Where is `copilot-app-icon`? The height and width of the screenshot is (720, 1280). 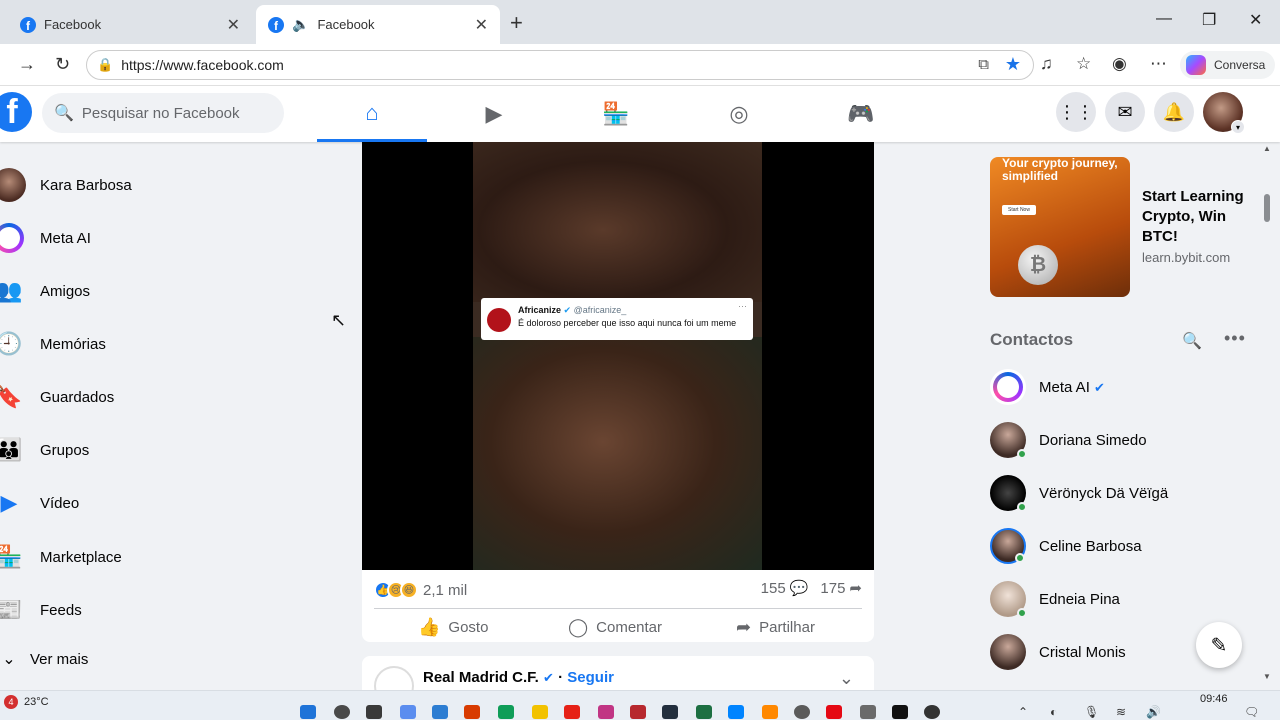
copilot-app-icon is located at coordinates (408, 712).